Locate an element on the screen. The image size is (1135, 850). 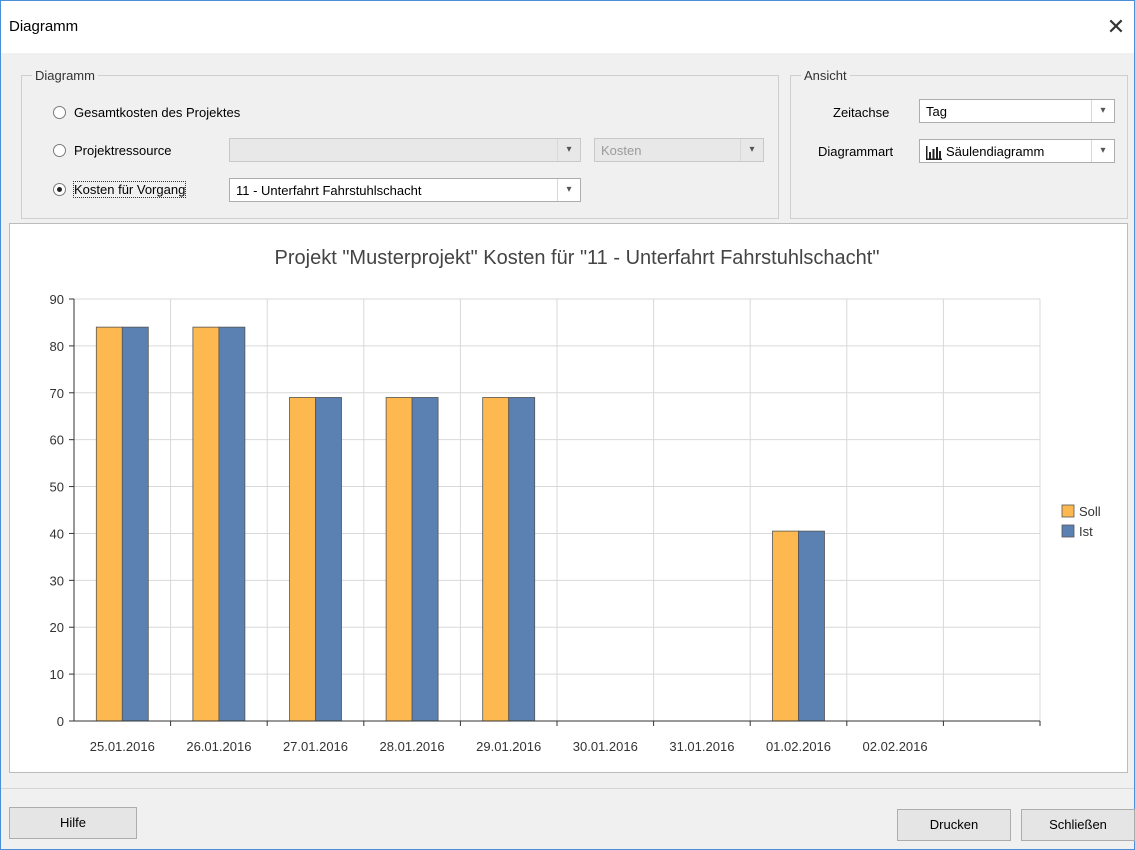
x-tick-label: 28.01.2016 is located at coordinates (412, 746).